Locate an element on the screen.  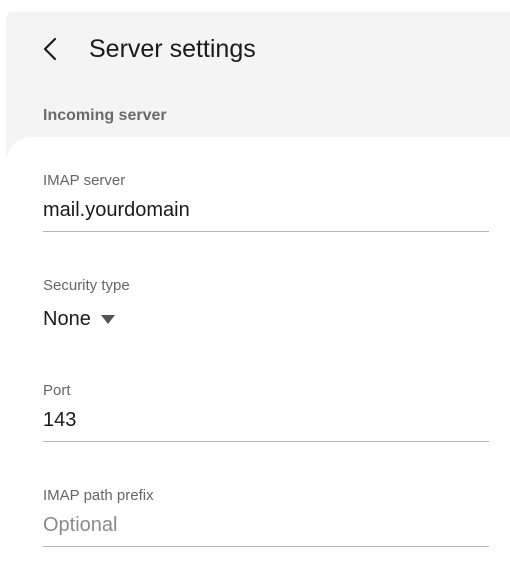
chevron-left-icon is located at coordinates (50, 49).